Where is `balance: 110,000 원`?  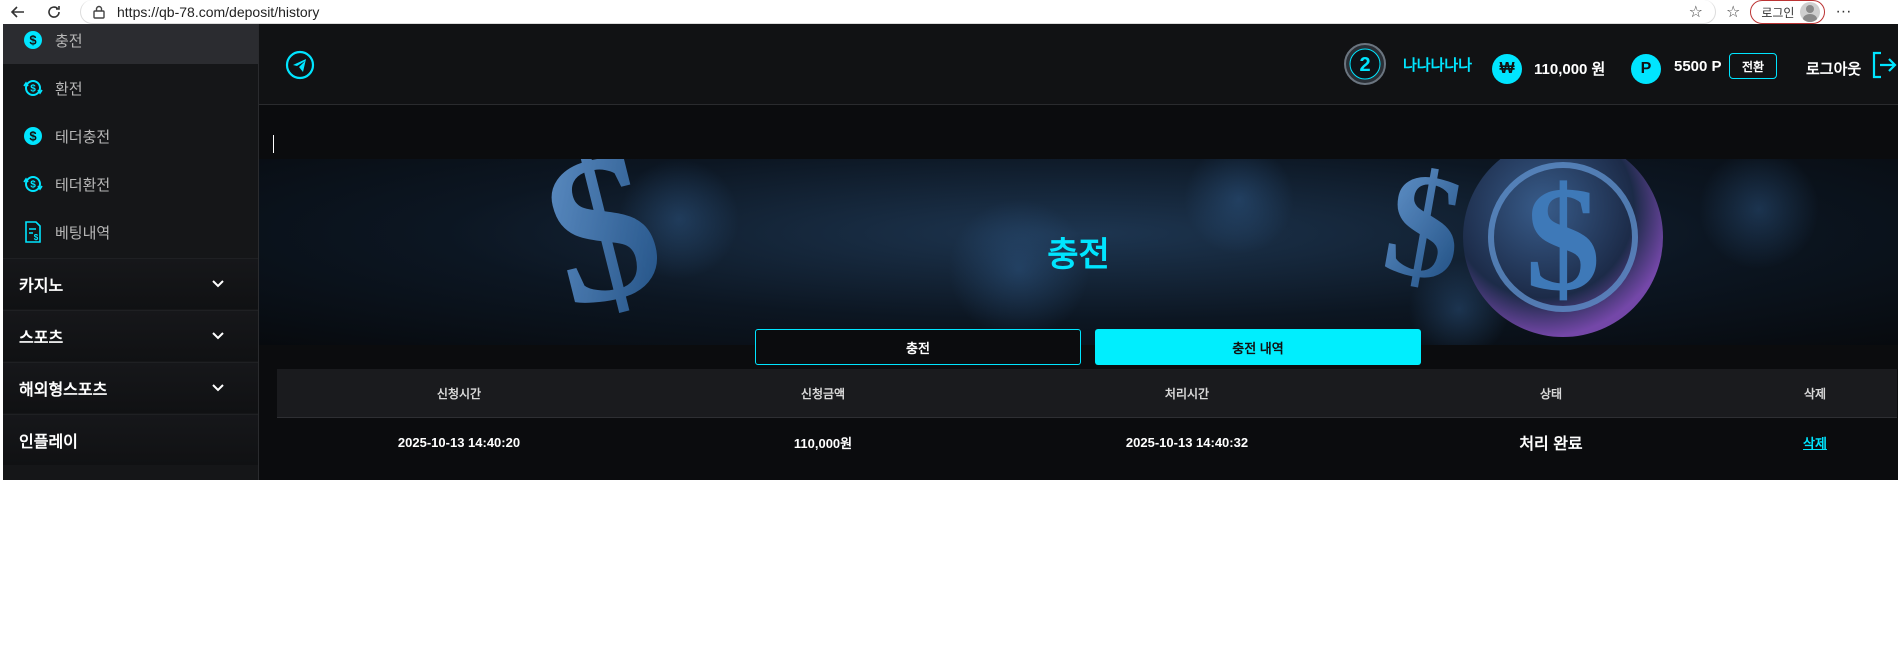
balance: 110,000 원 is located at coordinates (1570, 69).